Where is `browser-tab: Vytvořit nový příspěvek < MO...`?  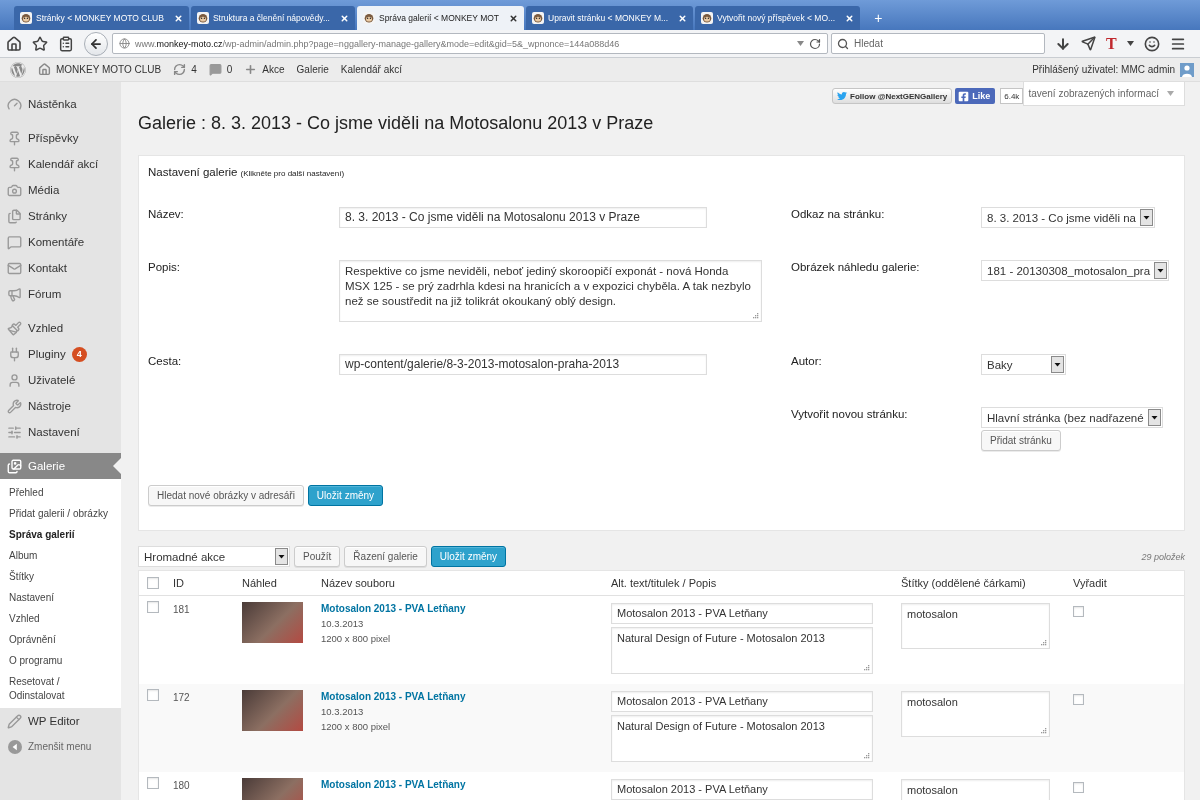
browser-tab: Vytvořit nový příspěvek < MO... is located at coordinates (778, 18).